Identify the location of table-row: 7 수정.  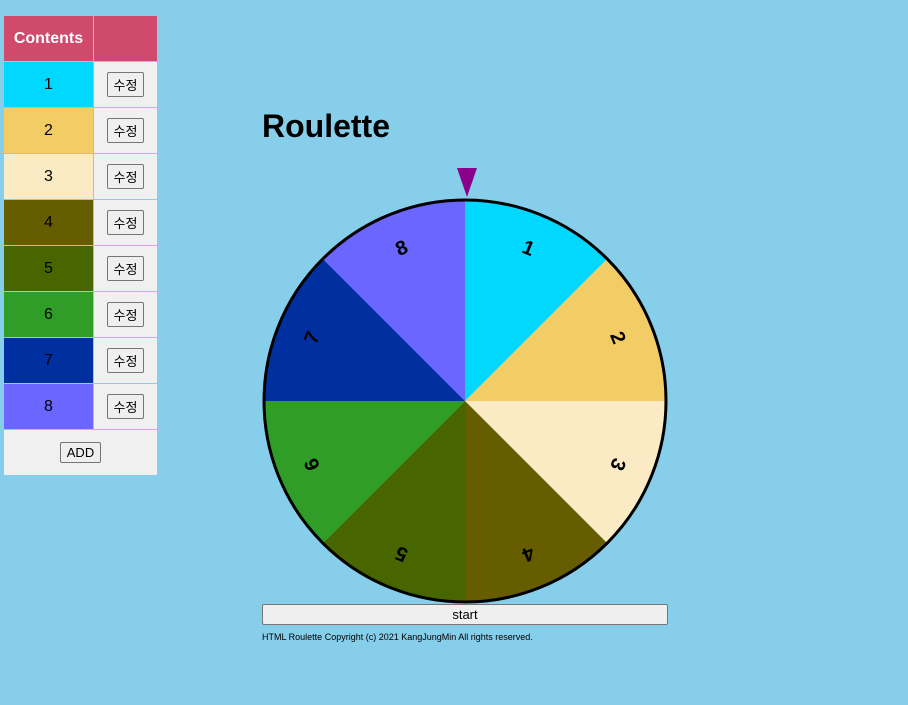
(80, 360).